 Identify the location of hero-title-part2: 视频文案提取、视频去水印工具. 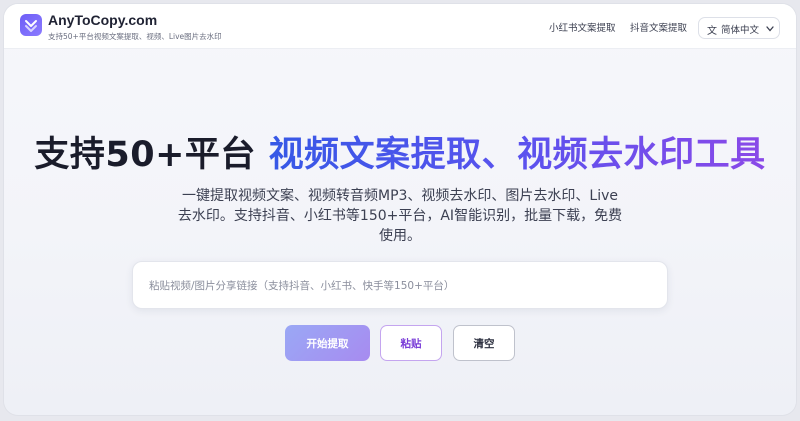
(517, 155).